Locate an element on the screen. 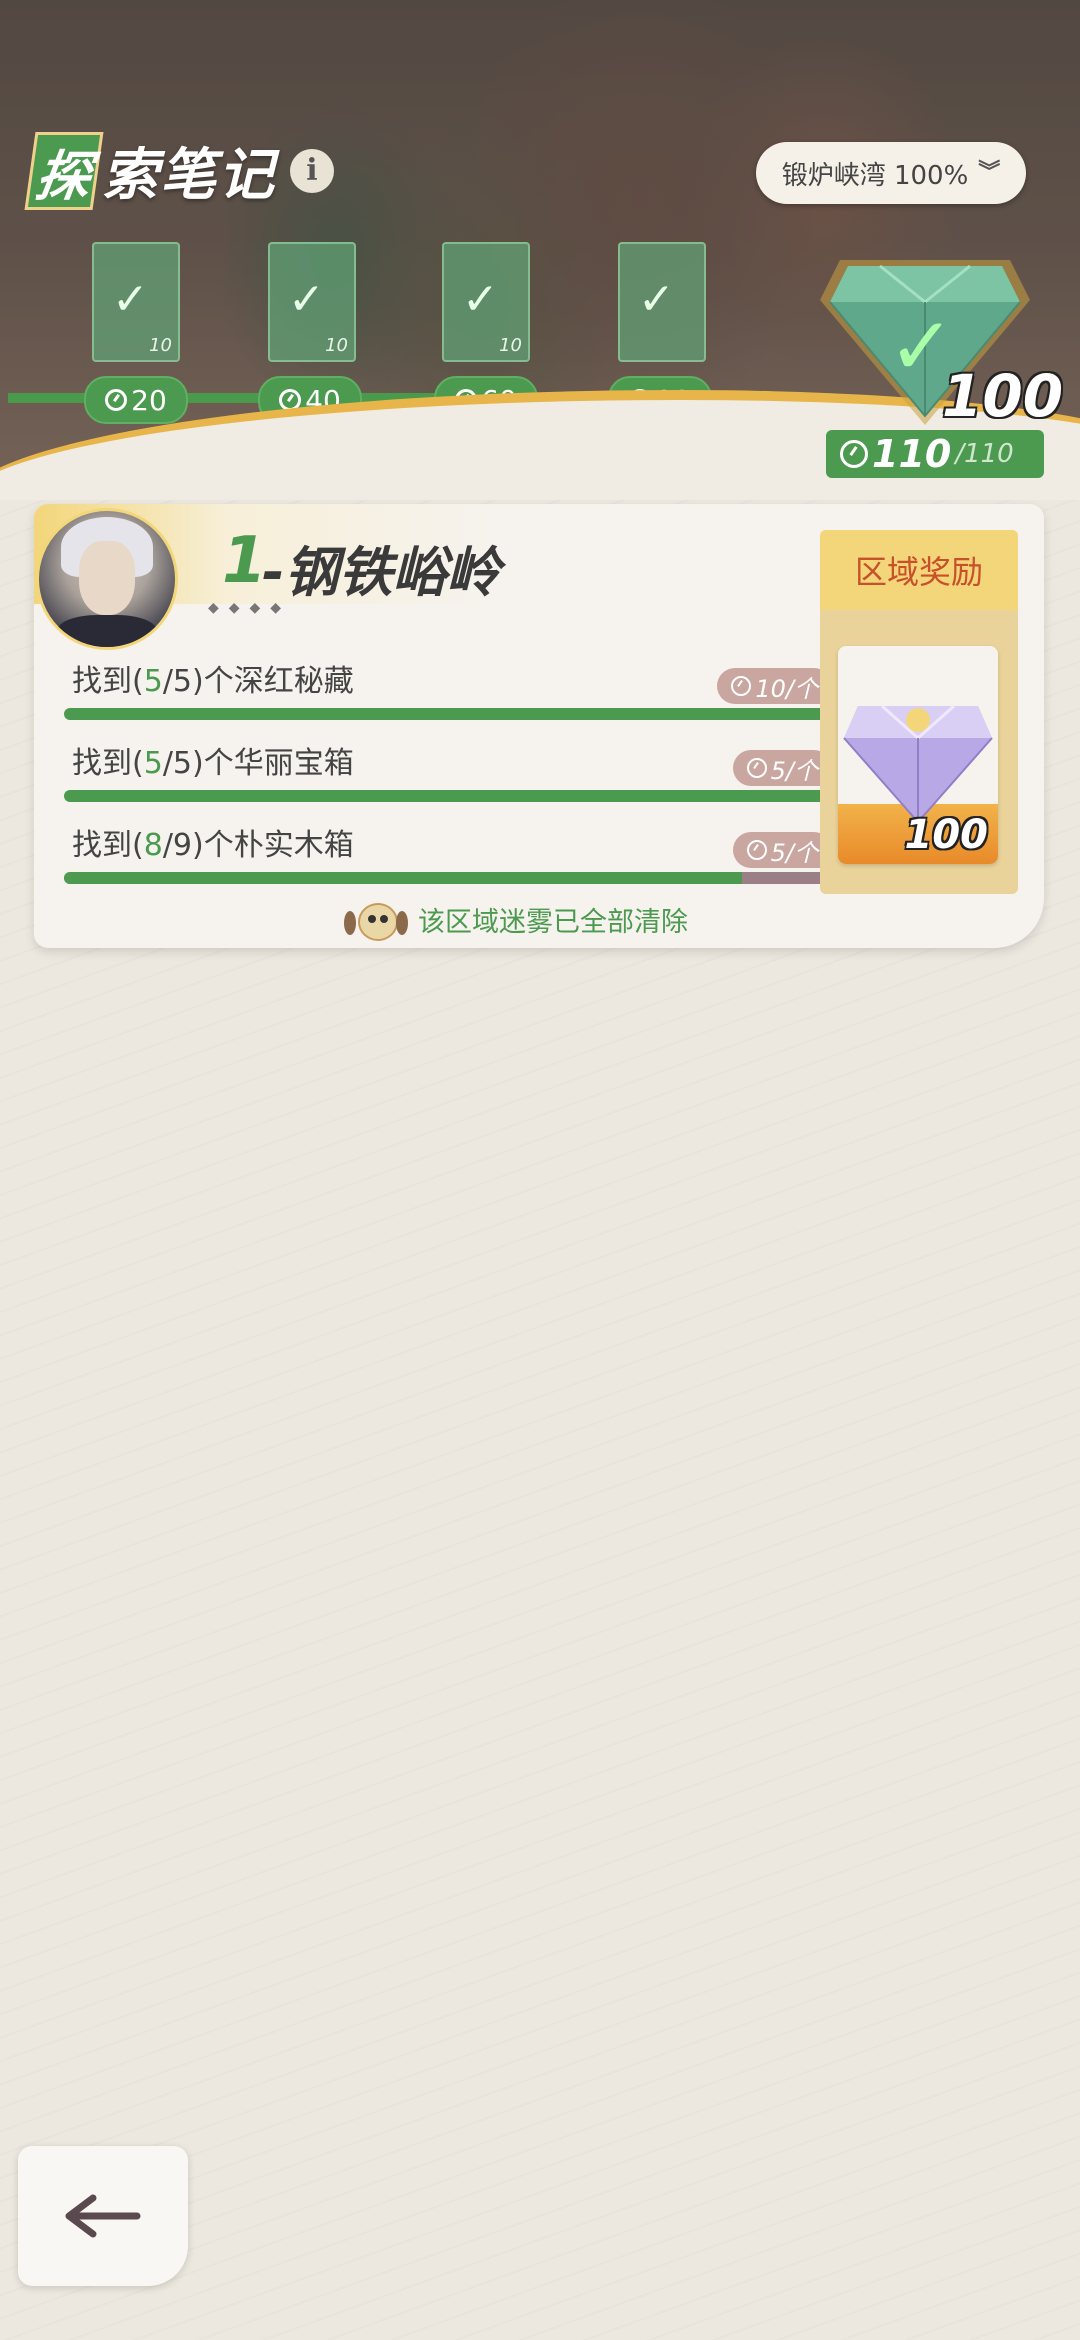  region-number: 1 is located at coordinates (244, 561).